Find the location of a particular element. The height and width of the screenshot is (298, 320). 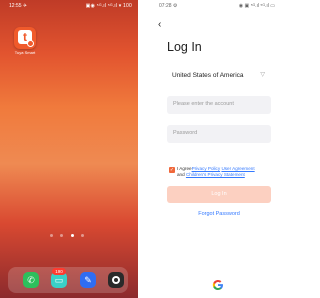

status-time: 12:55 ✈ is located at coordinates (18, 6).